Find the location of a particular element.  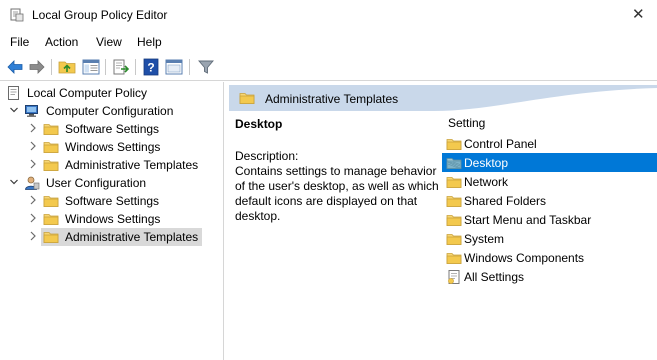

description-label: Description: is located at coordinates (267, 156).